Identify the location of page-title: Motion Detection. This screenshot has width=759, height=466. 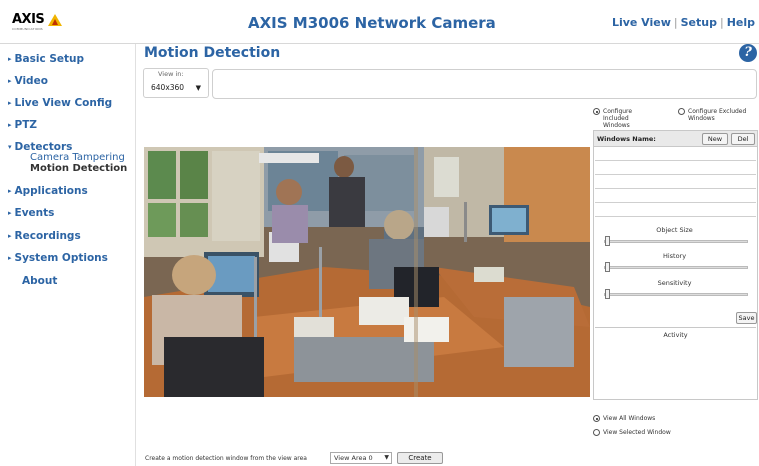
(212, 53).